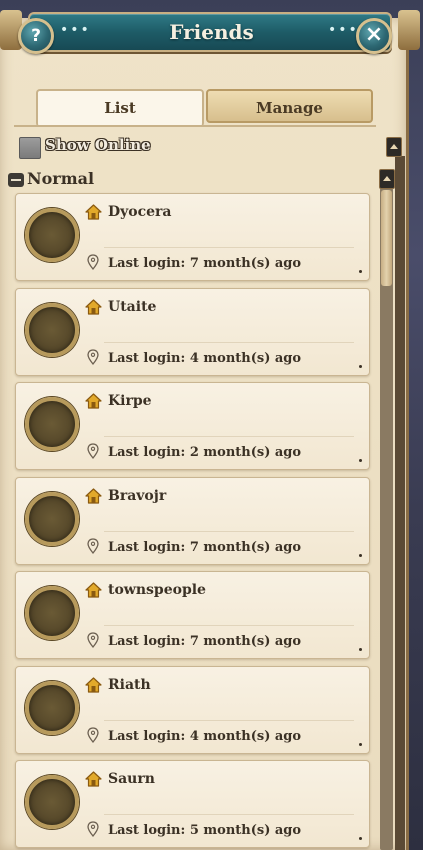  Describe the element at coordinates (192, 615) in the screenshot. I see `friend-card: townspeople Last login: 7 month(s) ago` at that location.